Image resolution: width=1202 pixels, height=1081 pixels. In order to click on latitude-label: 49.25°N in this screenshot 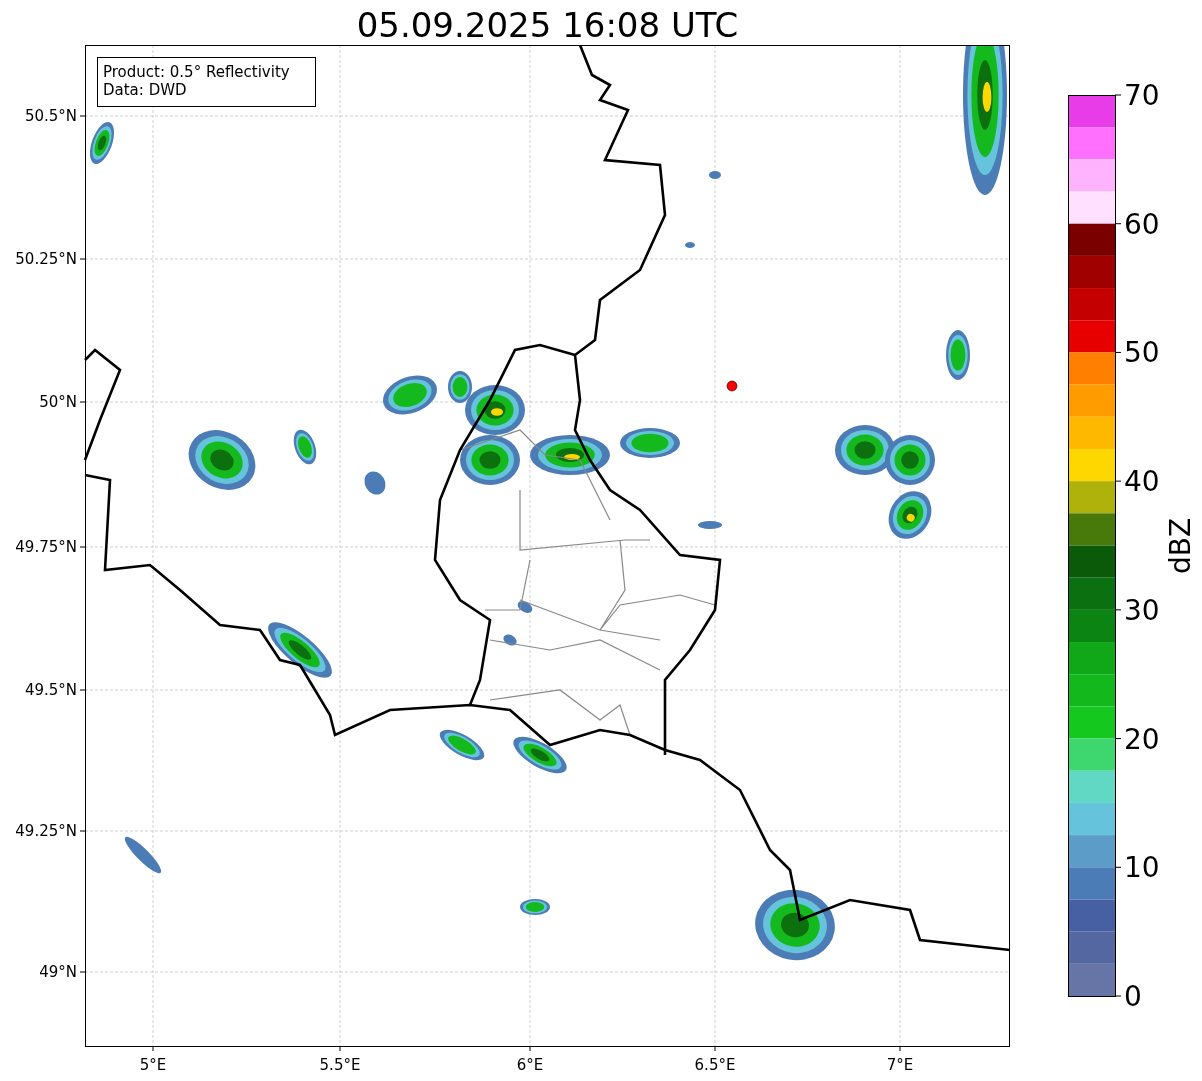, I will do `click(46, 831)`.